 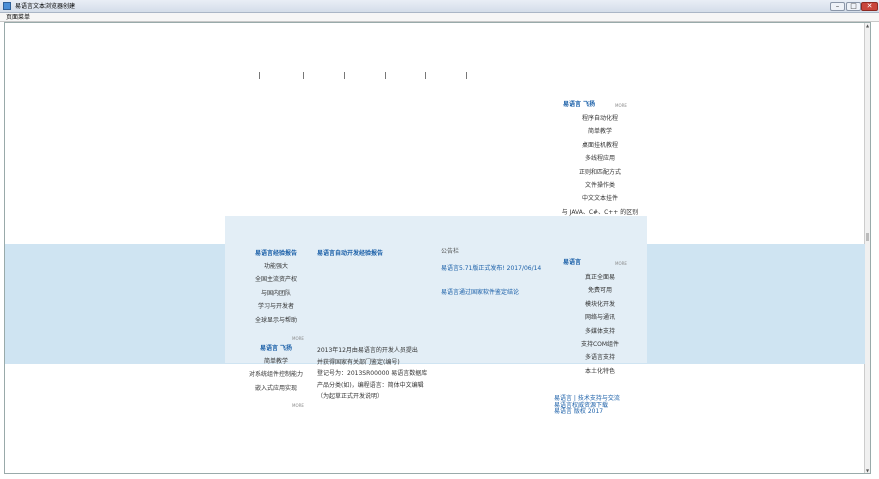 I want to click on list-item: 网络与通讯, so click(x=600, y=317).